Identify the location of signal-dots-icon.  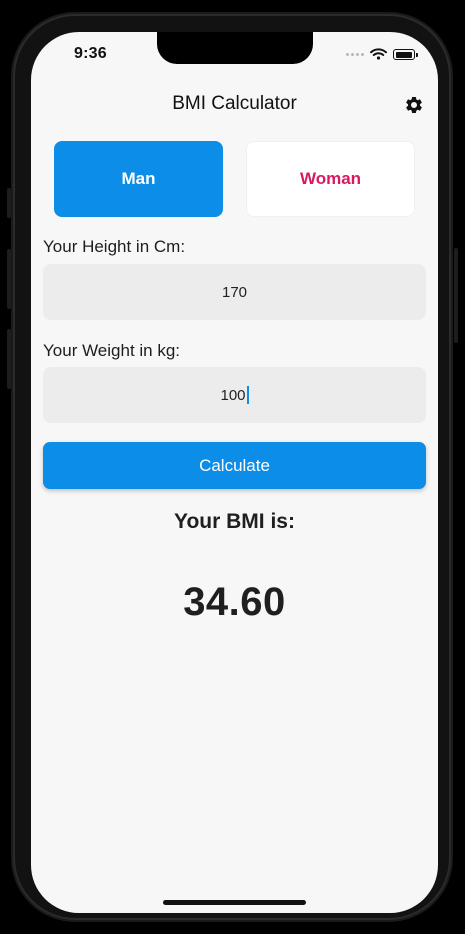
(355, 54).